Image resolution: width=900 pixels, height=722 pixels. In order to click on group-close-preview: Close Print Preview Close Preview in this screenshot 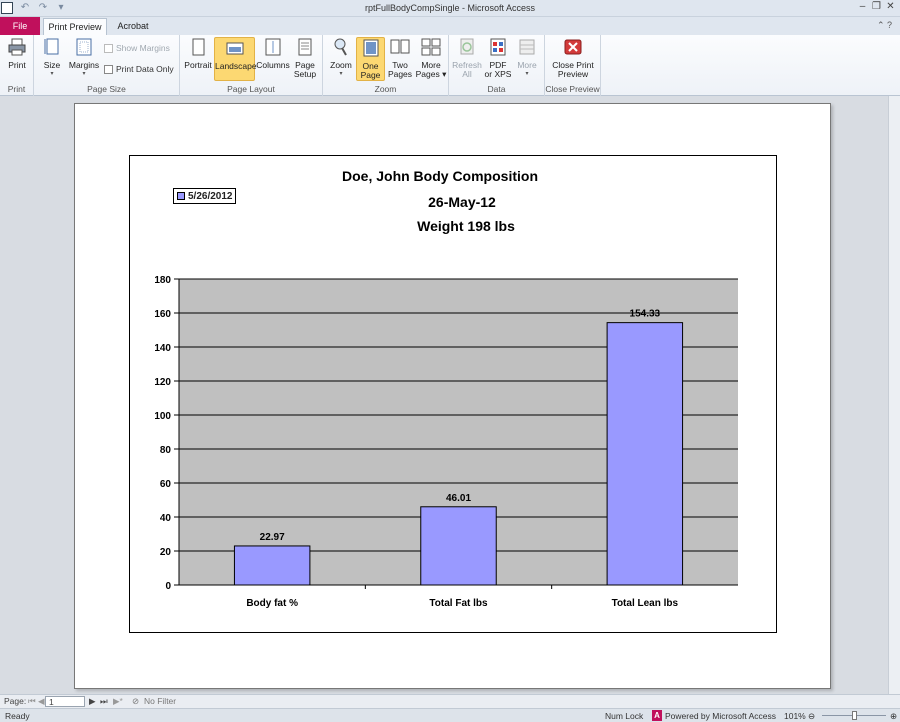, I will do `click(573, 65)`.